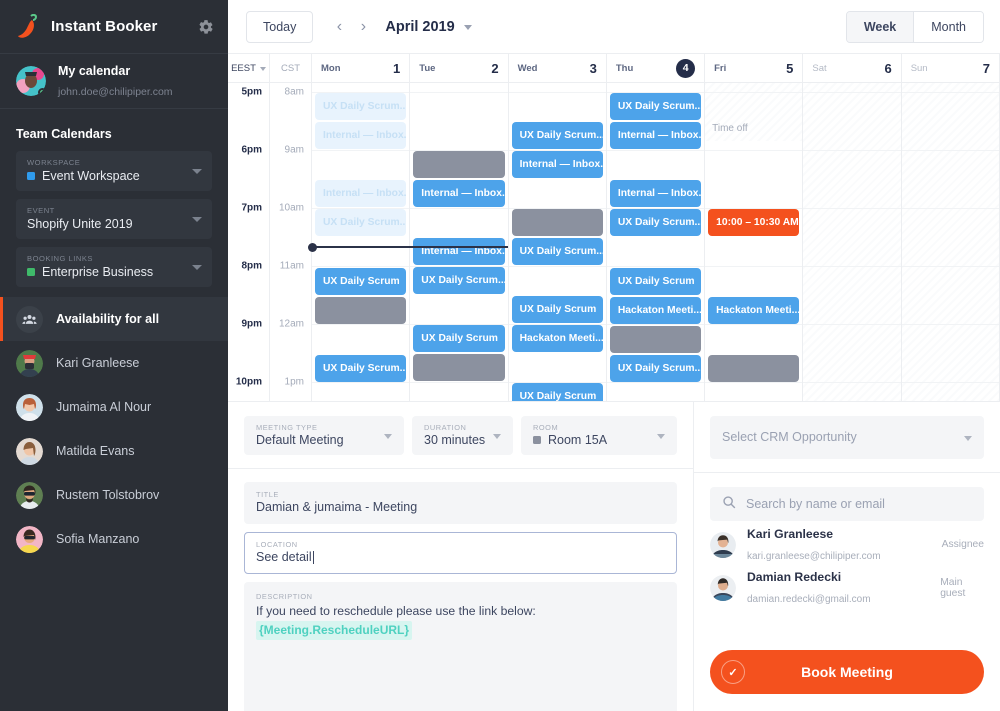  Describe the element at coordinates (324, 435) in the screenshot. I see `meeting-type-select: MEETING TYPE Default Meeting` at that location.